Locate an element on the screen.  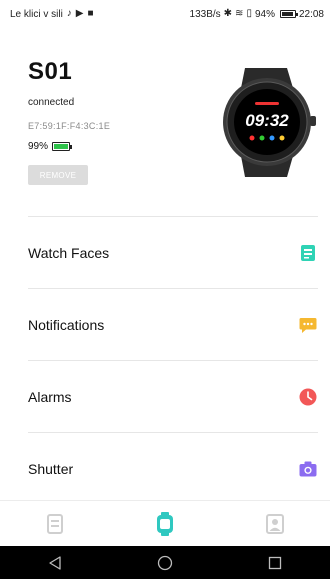
clock-icon is located at coordinates (308, 397).